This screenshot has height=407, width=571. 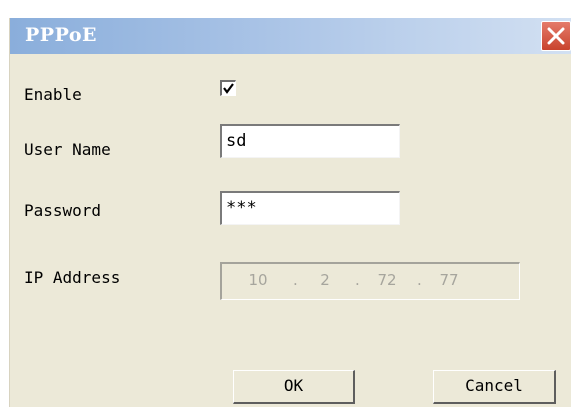 What do you see at coordinates (387, 280) in the screenshot?
I see `ip-octet-3: 72` at bounding box center [387, 280].